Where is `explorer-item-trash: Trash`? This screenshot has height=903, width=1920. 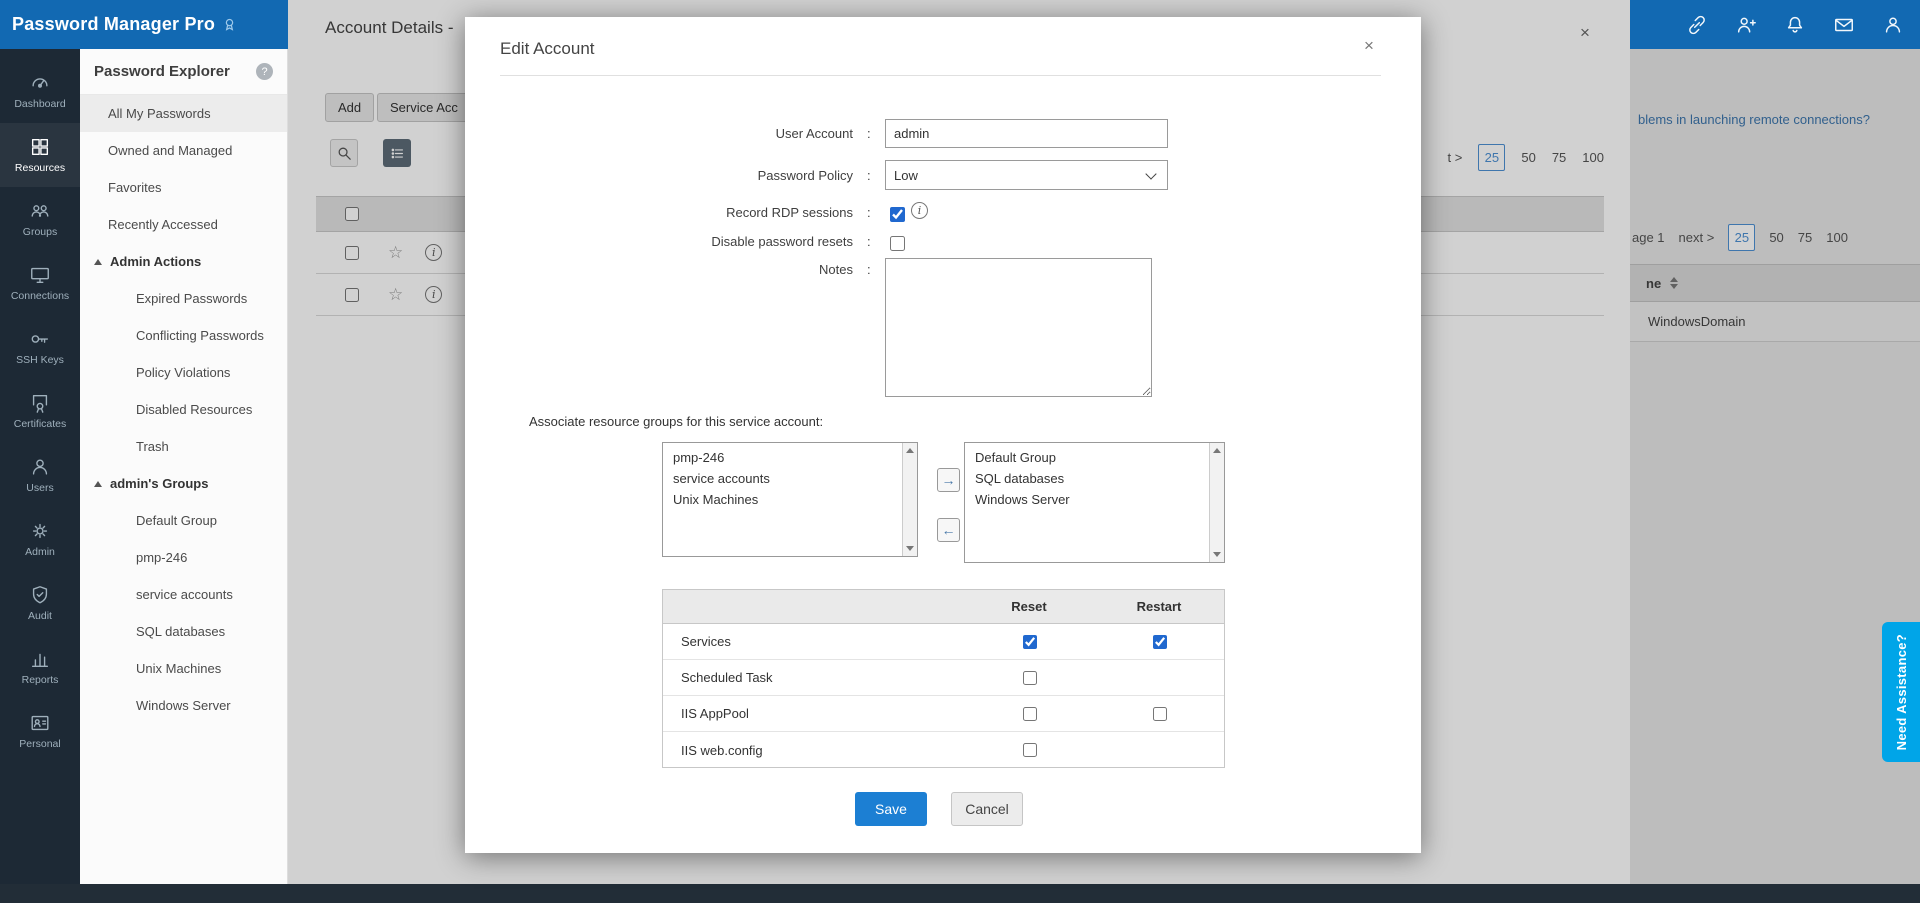
explorer-item-trash: Trash is located at coordinates (183, 446).